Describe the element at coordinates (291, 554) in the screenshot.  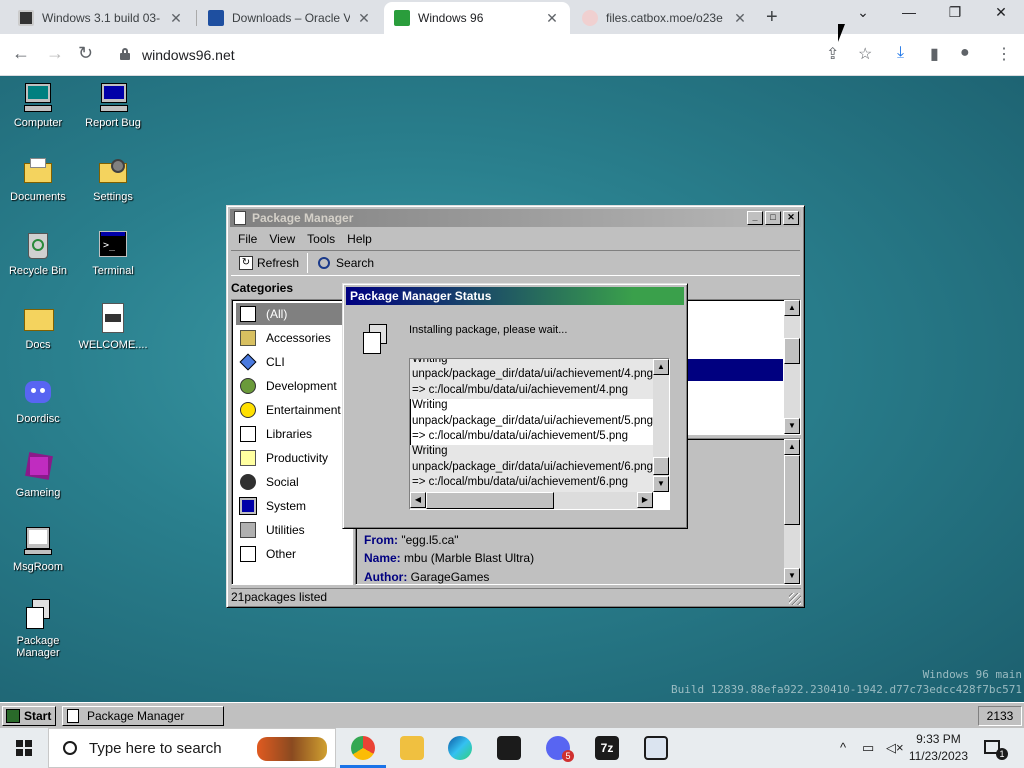
I see `category-other: Other` at that location.